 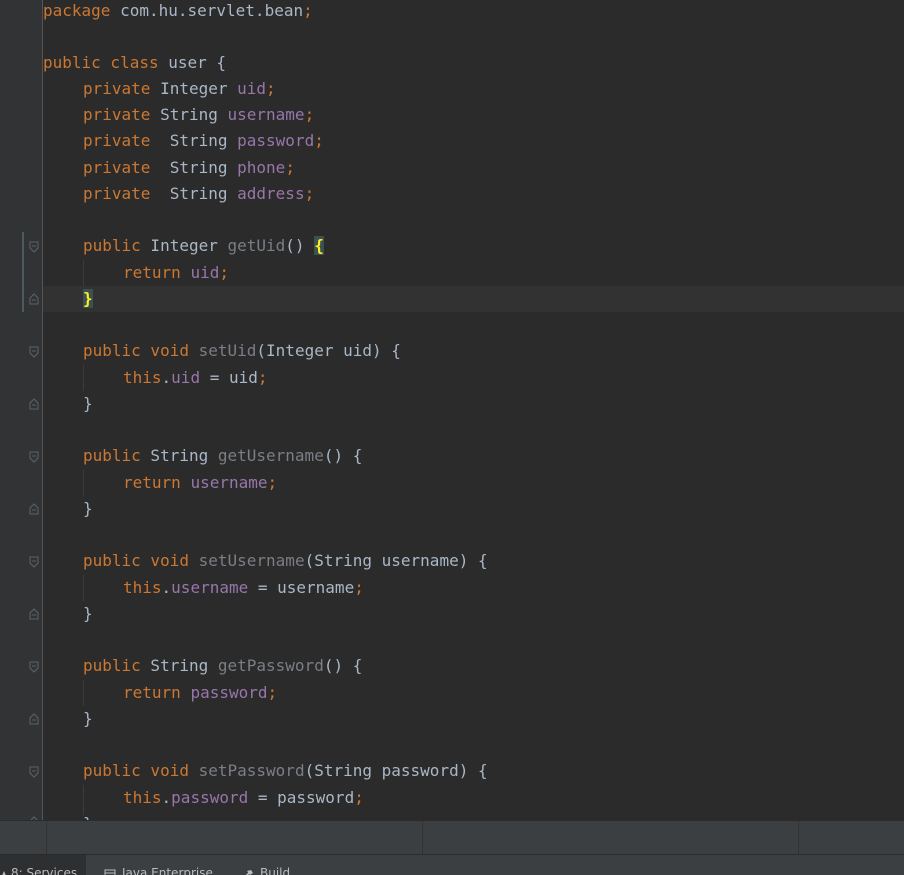 What do you see at coordinates (261, 167) in the screenshot?
I see `field-name: phone` at bounding box center [261, 167].